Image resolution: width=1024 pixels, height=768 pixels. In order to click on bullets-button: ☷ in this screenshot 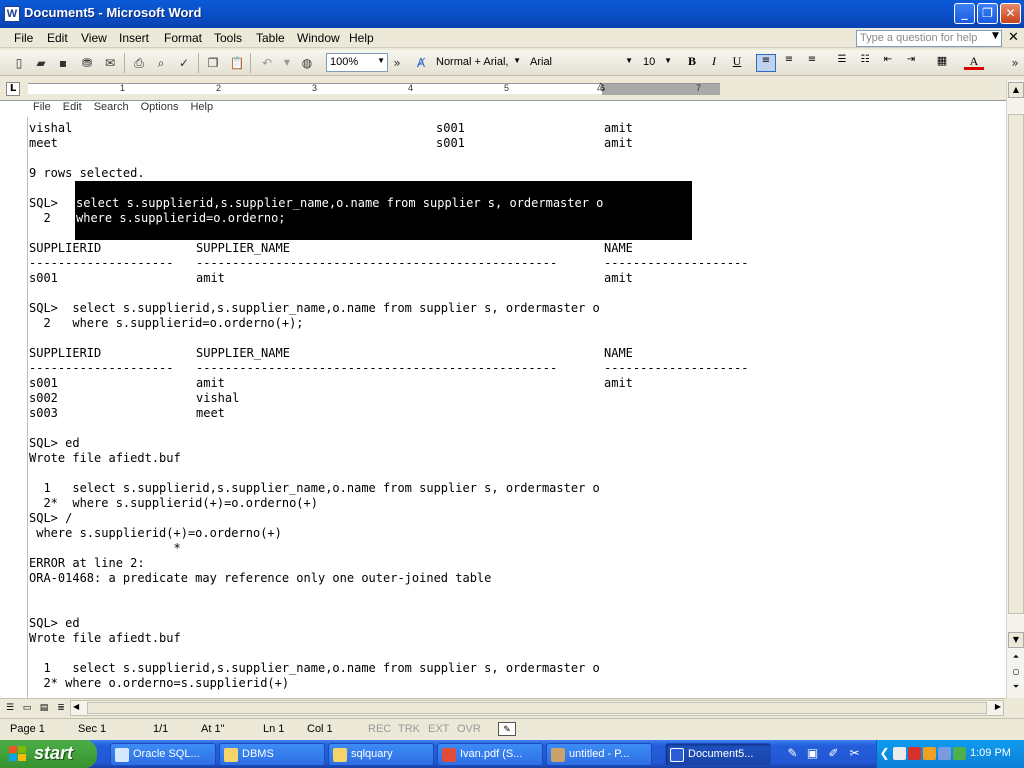, I will do `click(865, 63)`.